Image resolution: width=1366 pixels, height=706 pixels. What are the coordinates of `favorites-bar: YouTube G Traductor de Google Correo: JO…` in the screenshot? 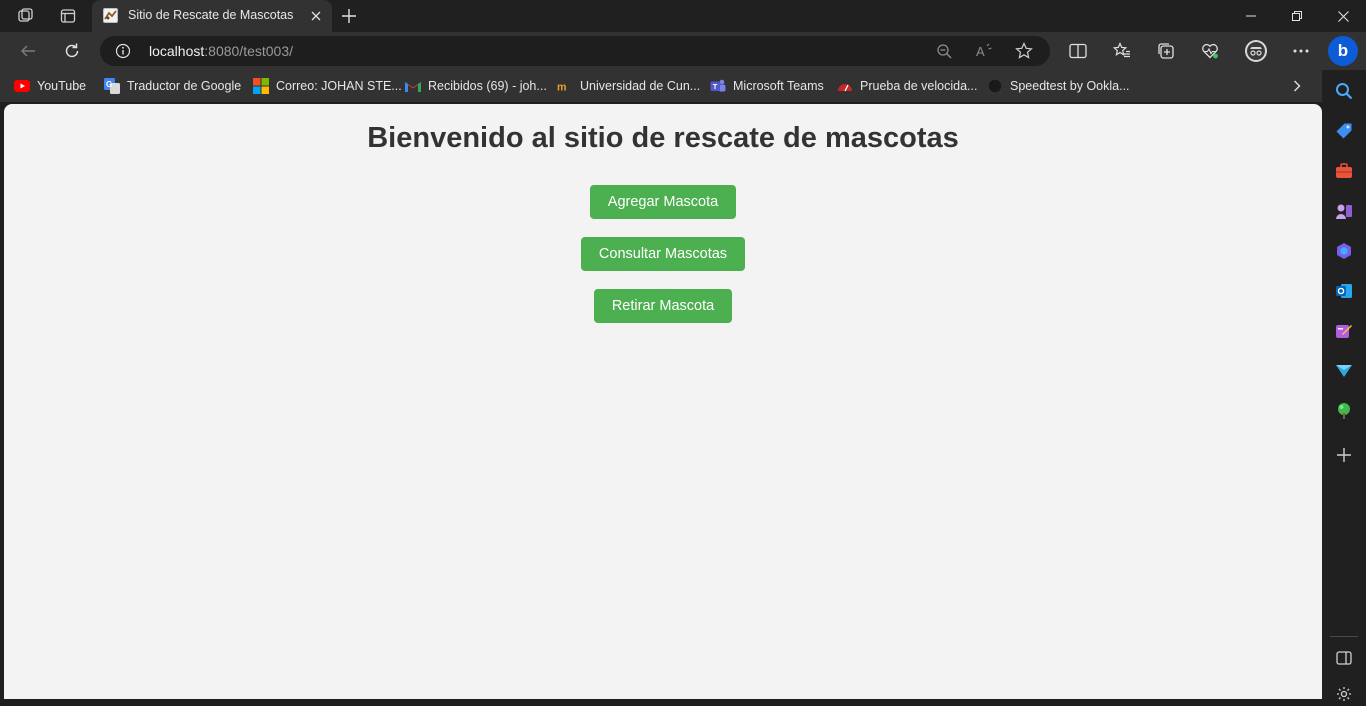 It's located at (683, 86).